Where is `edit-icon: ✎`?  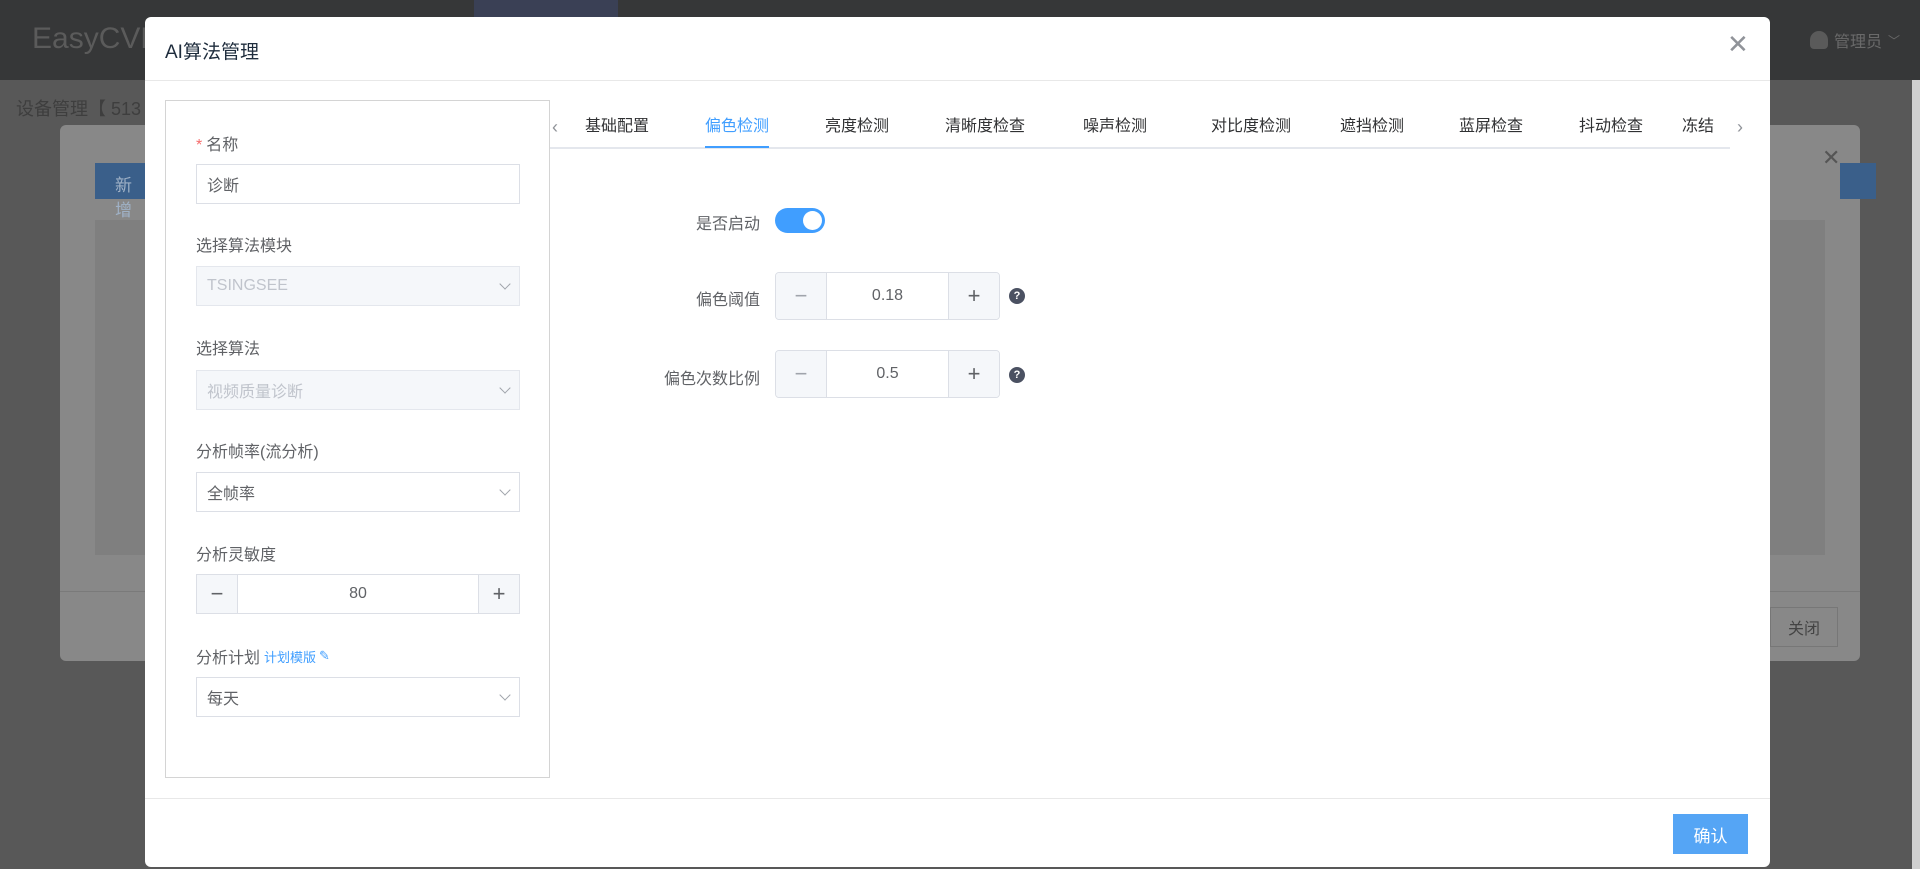
edit-icon: ✎ is located at coordinates (324, 656).